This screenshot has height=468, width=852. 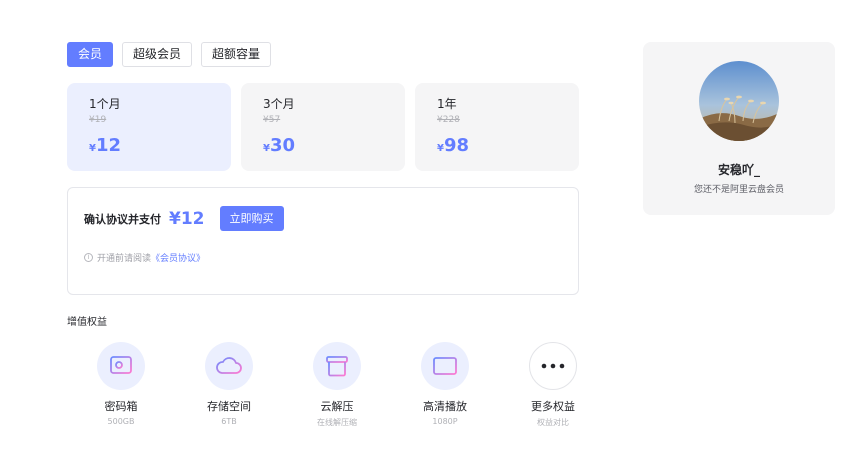 What do you see at coordinates (445, 366) in the screenshot?
I see `video-player-icon` at bounding box center [445, 366].